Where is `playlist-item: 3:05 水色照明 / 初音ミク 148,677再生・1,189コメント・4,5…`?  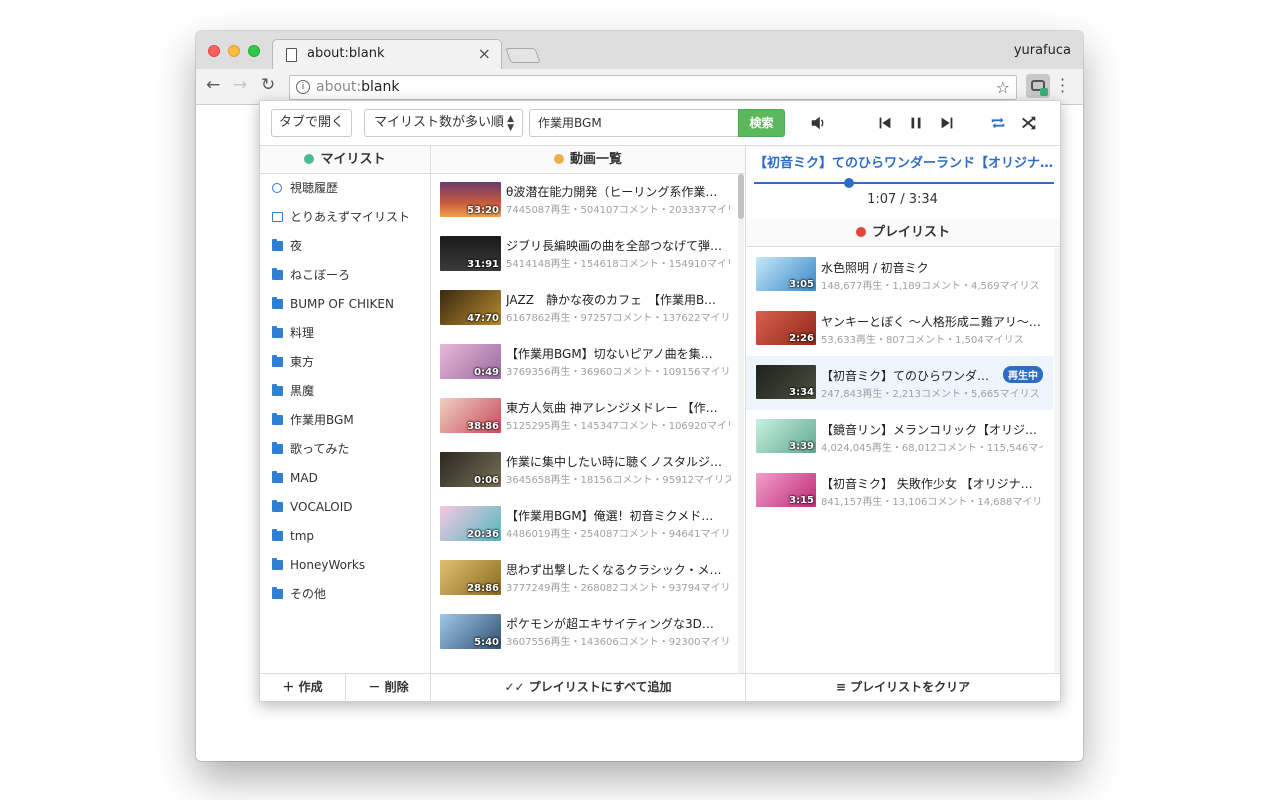
playlist-item: 3:05 水色照明 / 初音ミク 148,677再生・1,189コメント・4,5… is located at coordinates (899, 275).